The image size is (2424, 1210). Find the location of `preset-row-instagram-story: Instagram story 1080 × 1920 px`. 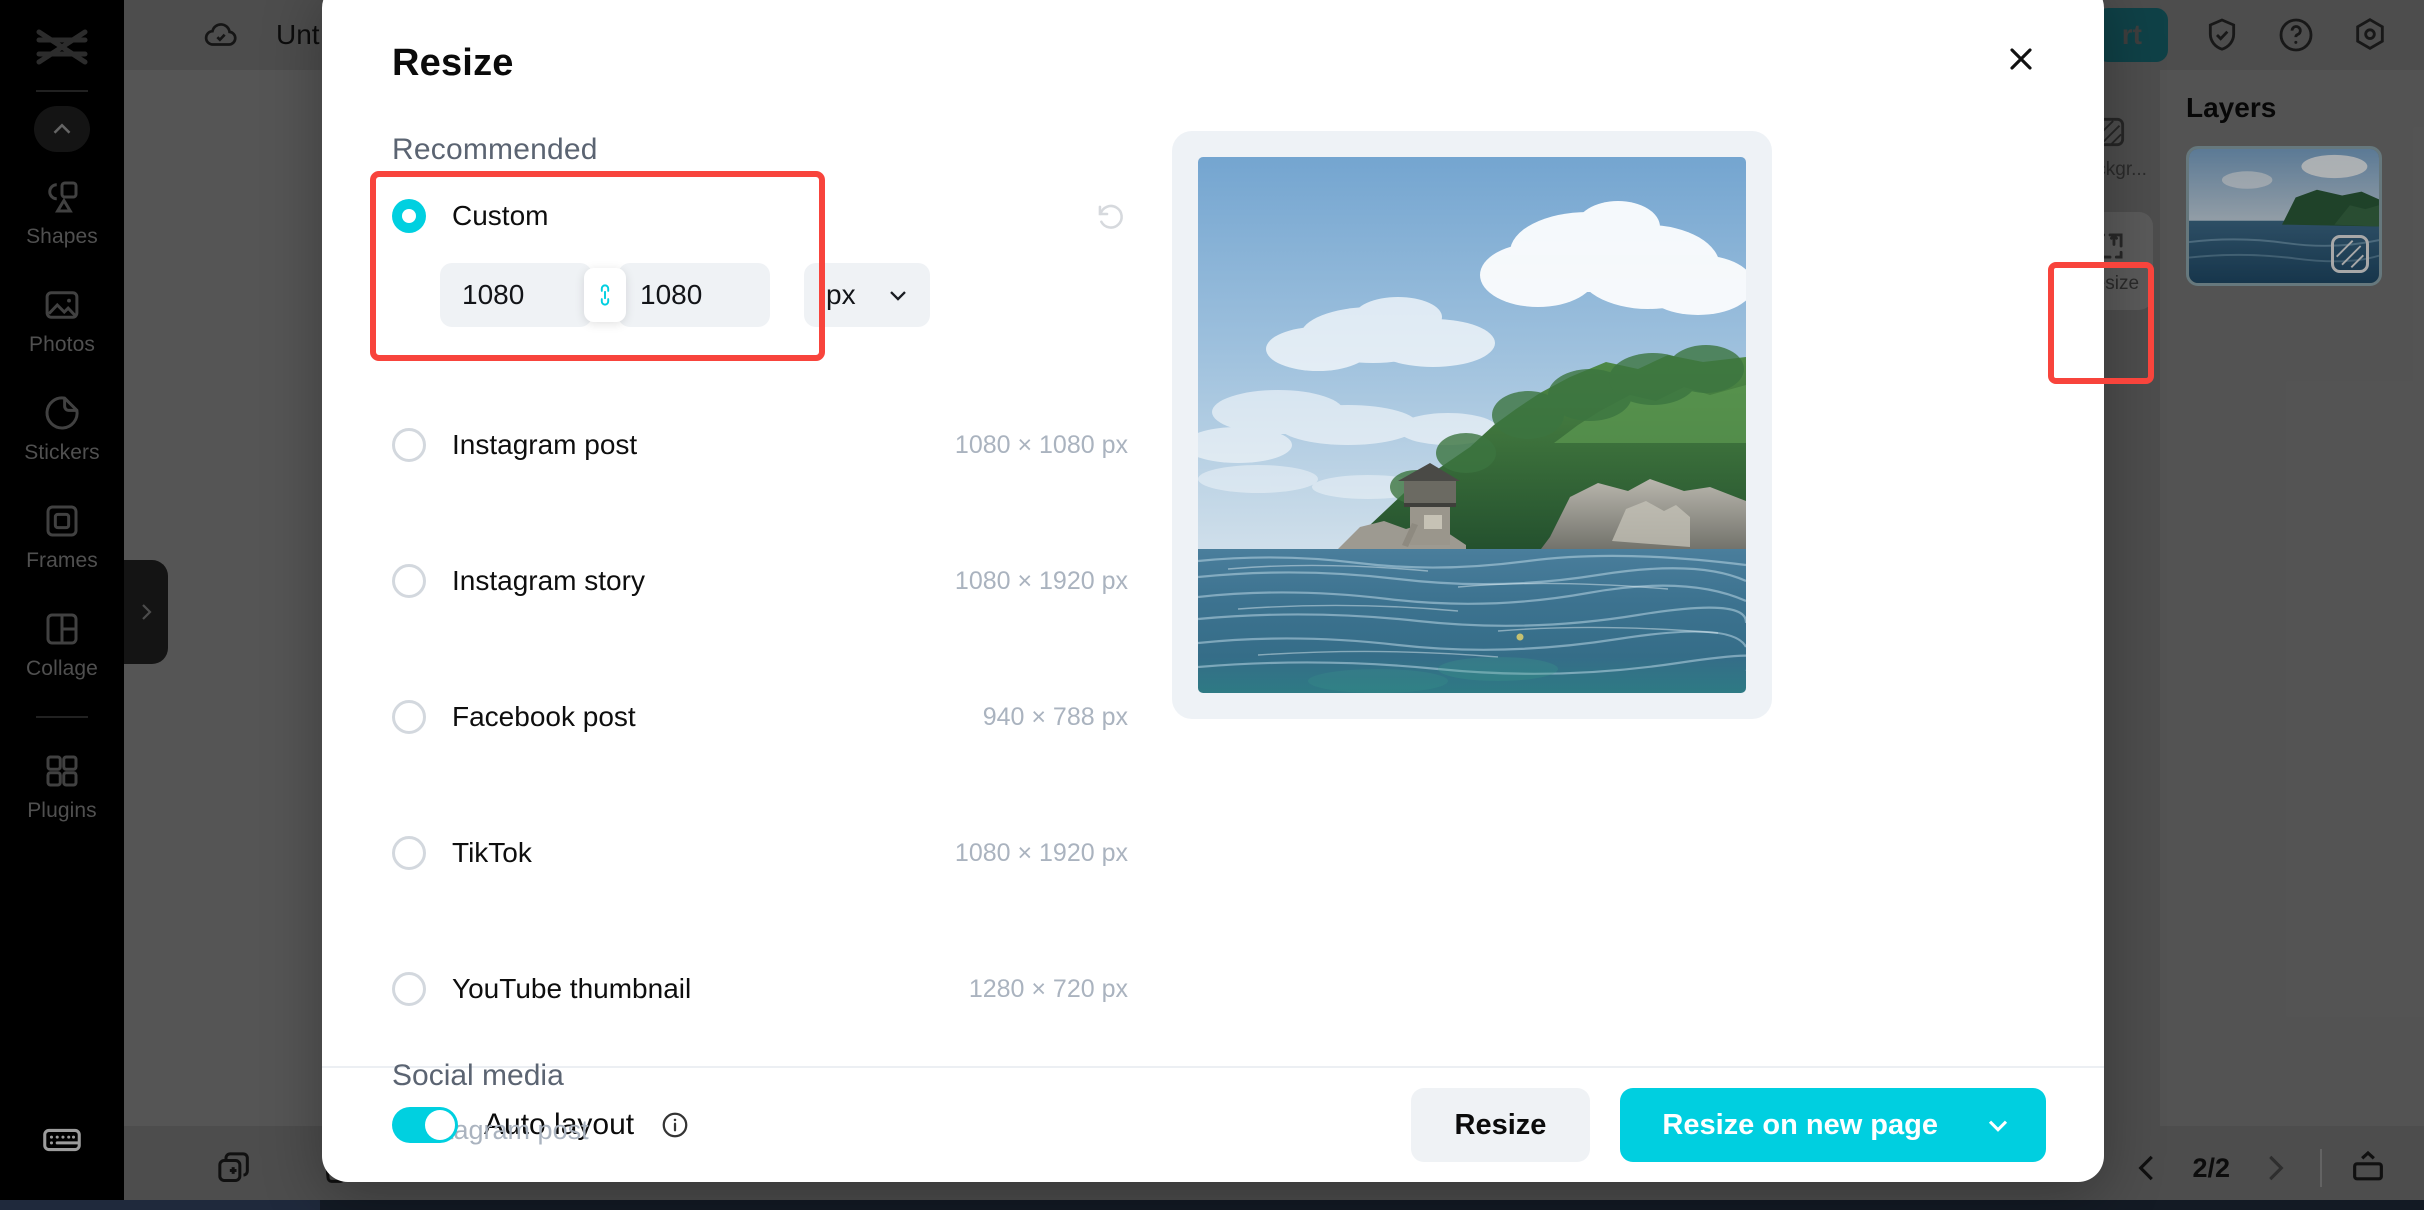

preset-row-instagram-story: Instagram story 1080 × 1920 px is located at coordinates (760, 581).